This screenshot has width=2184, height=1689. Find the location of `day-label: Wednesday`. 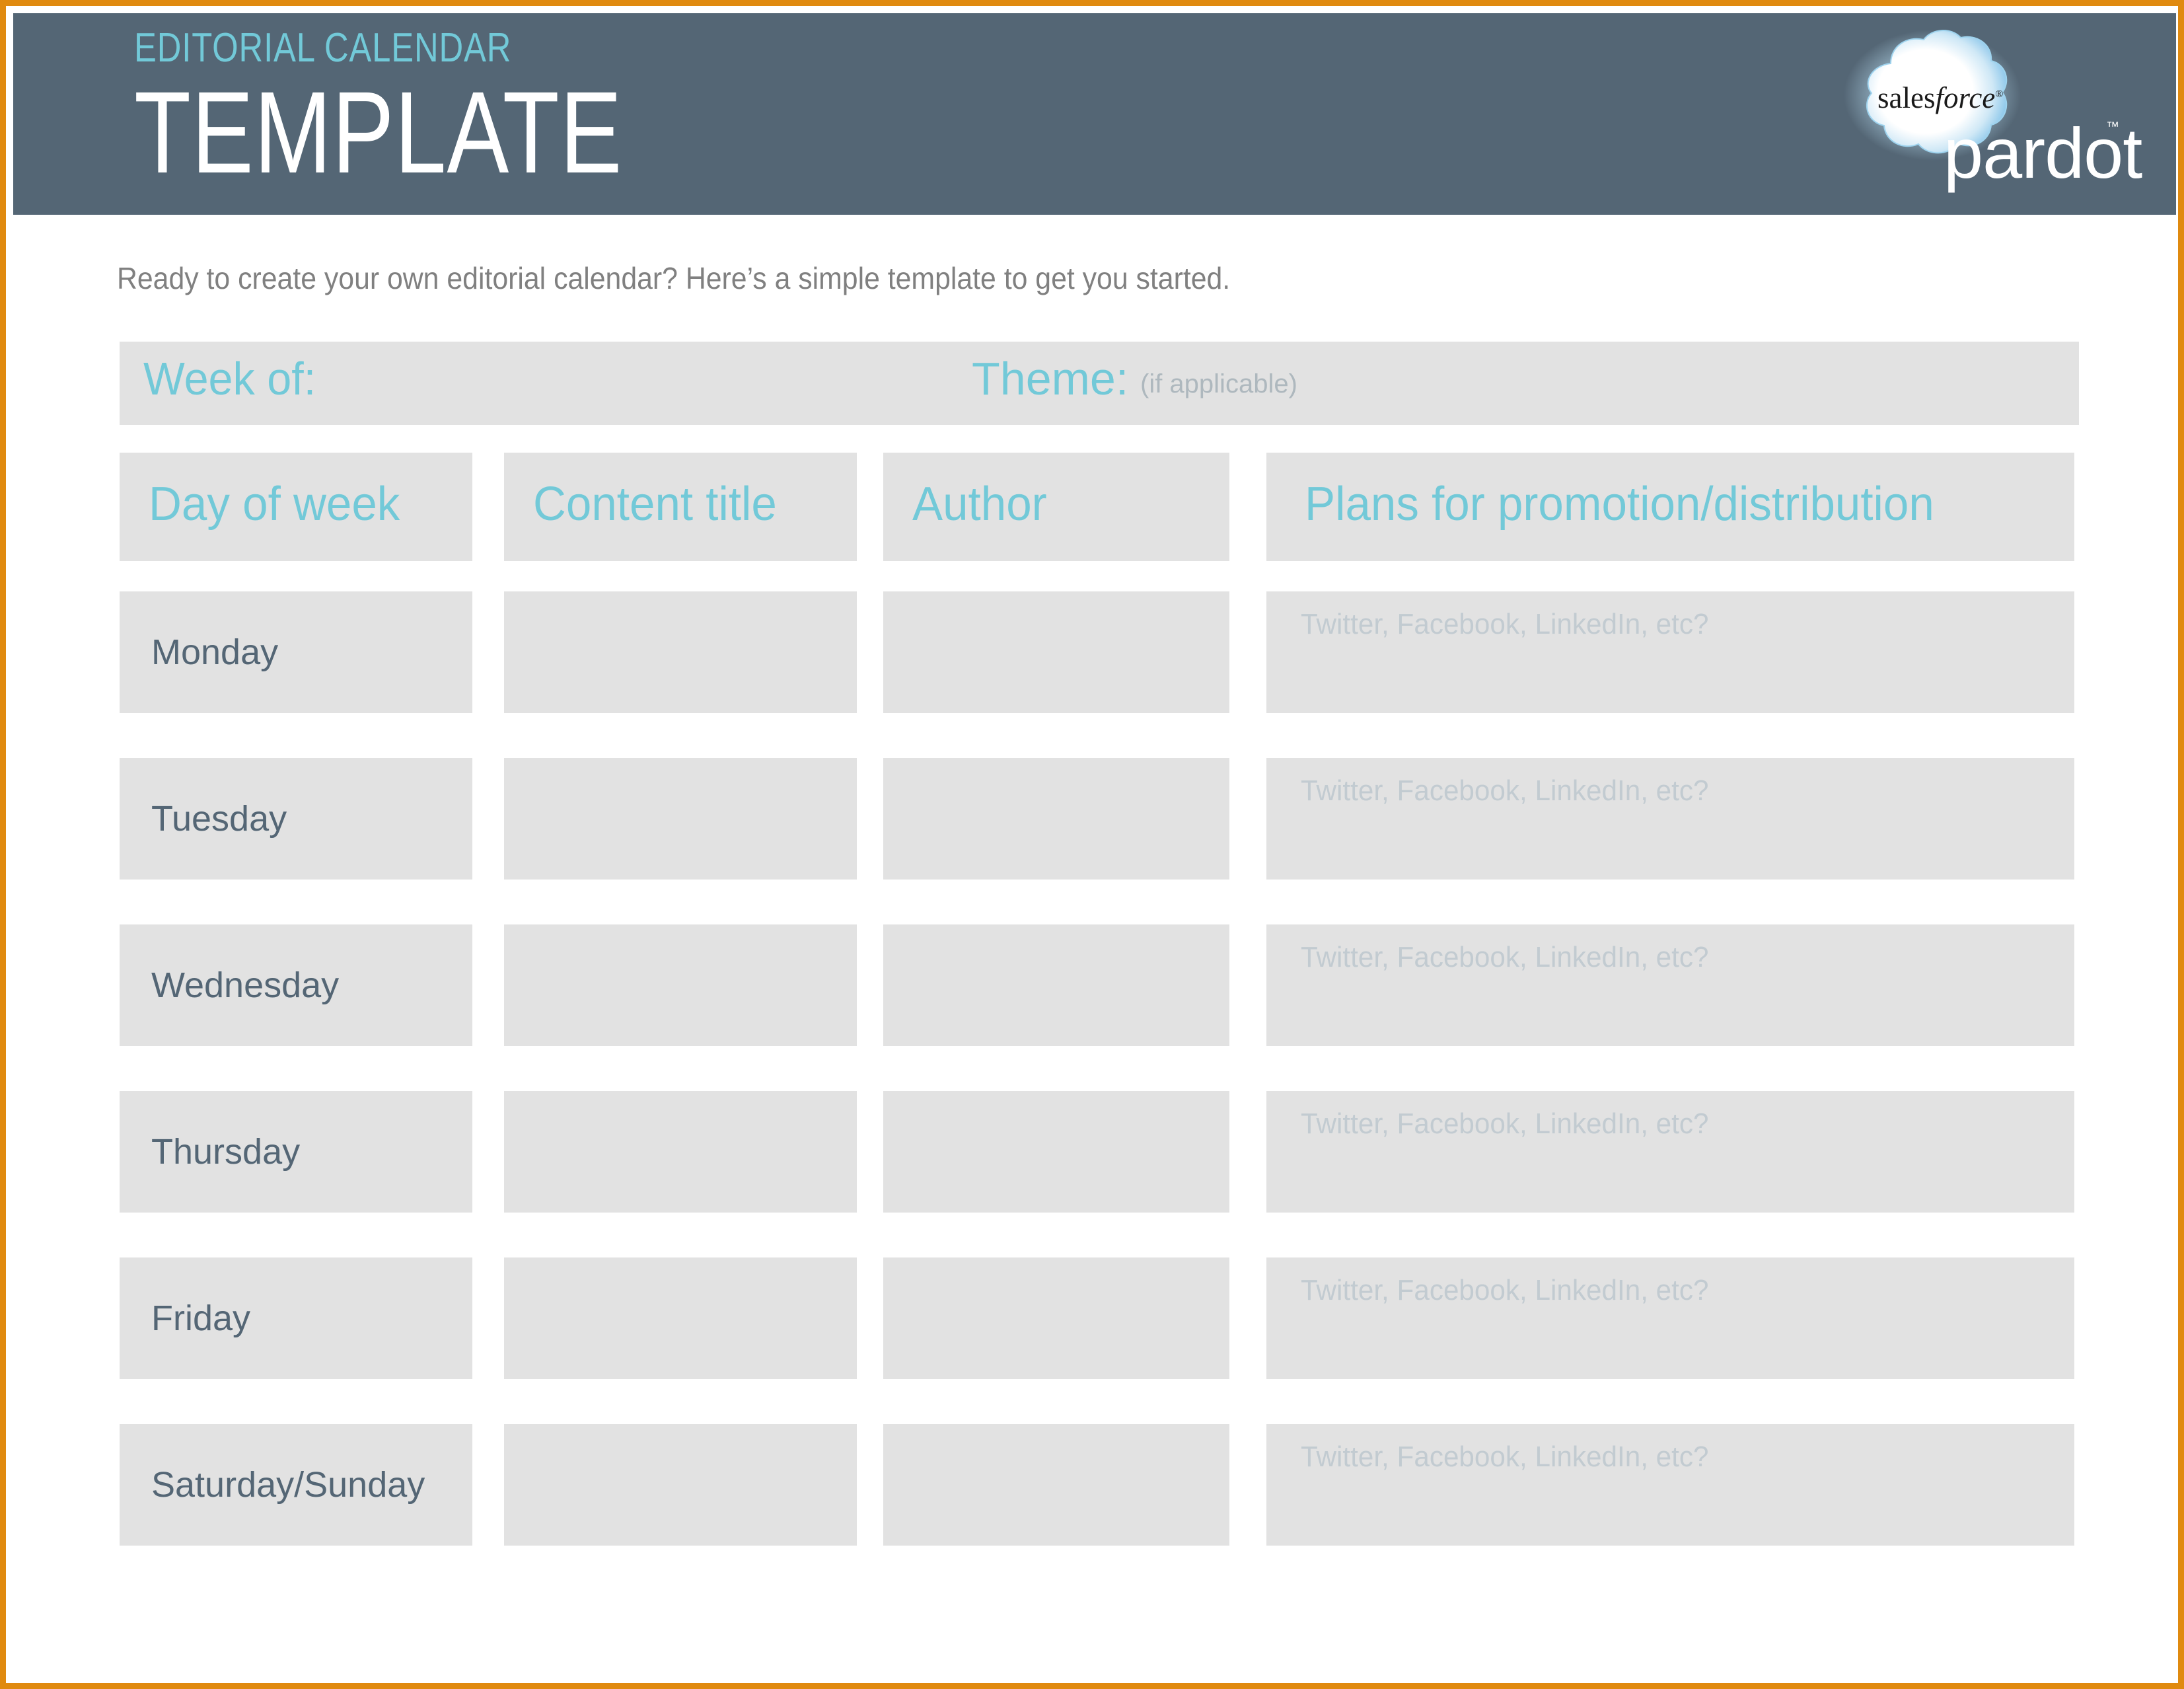

day-label: Wednesday is located at coordinates (245, 985).